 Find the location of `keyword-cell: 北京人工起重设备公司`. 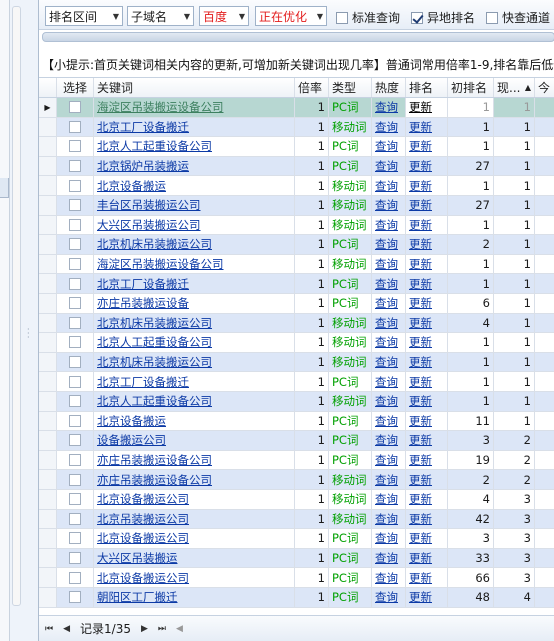

keyword-cell: 北京人工起重设备公司 is located at coordinates (194, 401).